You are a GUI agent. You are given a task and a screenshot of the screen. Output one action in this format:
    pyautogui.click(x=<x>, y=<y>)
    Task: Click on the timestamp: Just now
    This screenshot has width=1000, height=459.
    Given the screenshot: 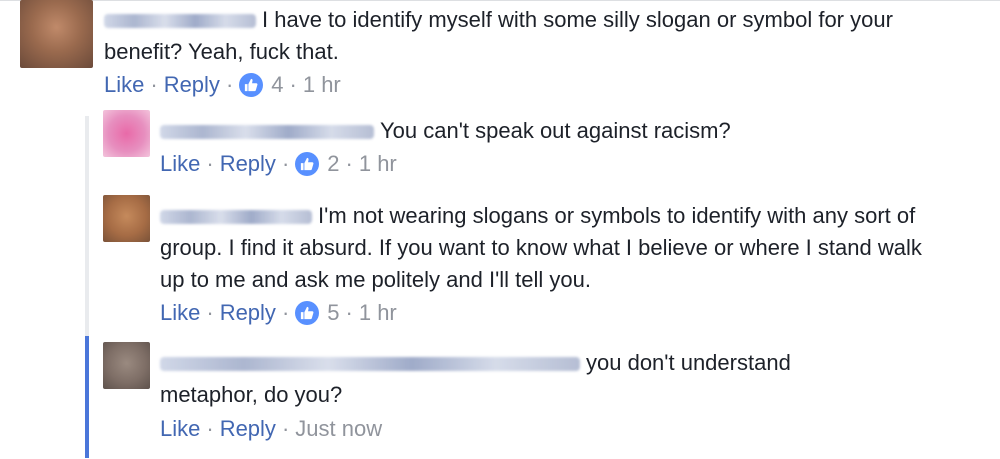 What is the action you would take?
    pyautogui.click(x=338, y=429)
    